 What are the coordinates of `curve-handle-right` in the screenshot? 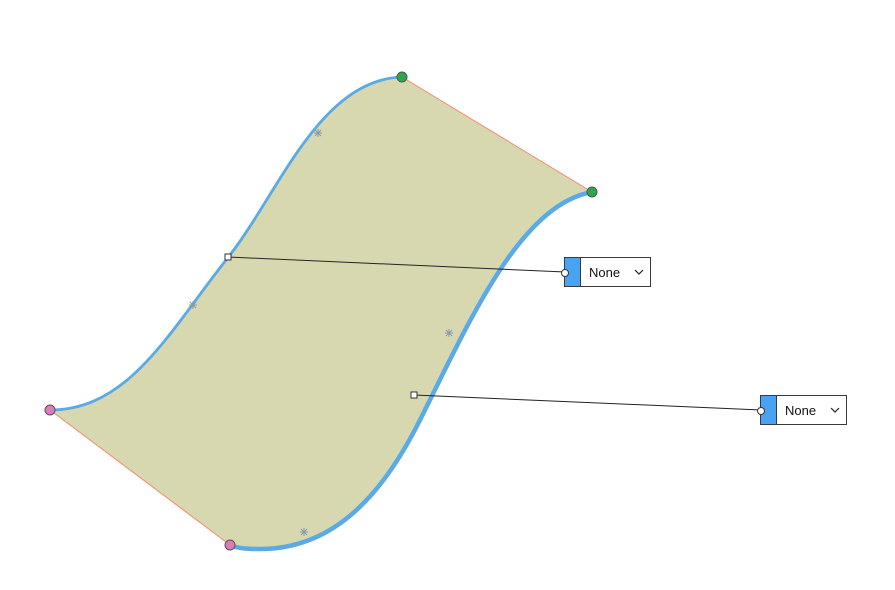 It's located at (414, 395).